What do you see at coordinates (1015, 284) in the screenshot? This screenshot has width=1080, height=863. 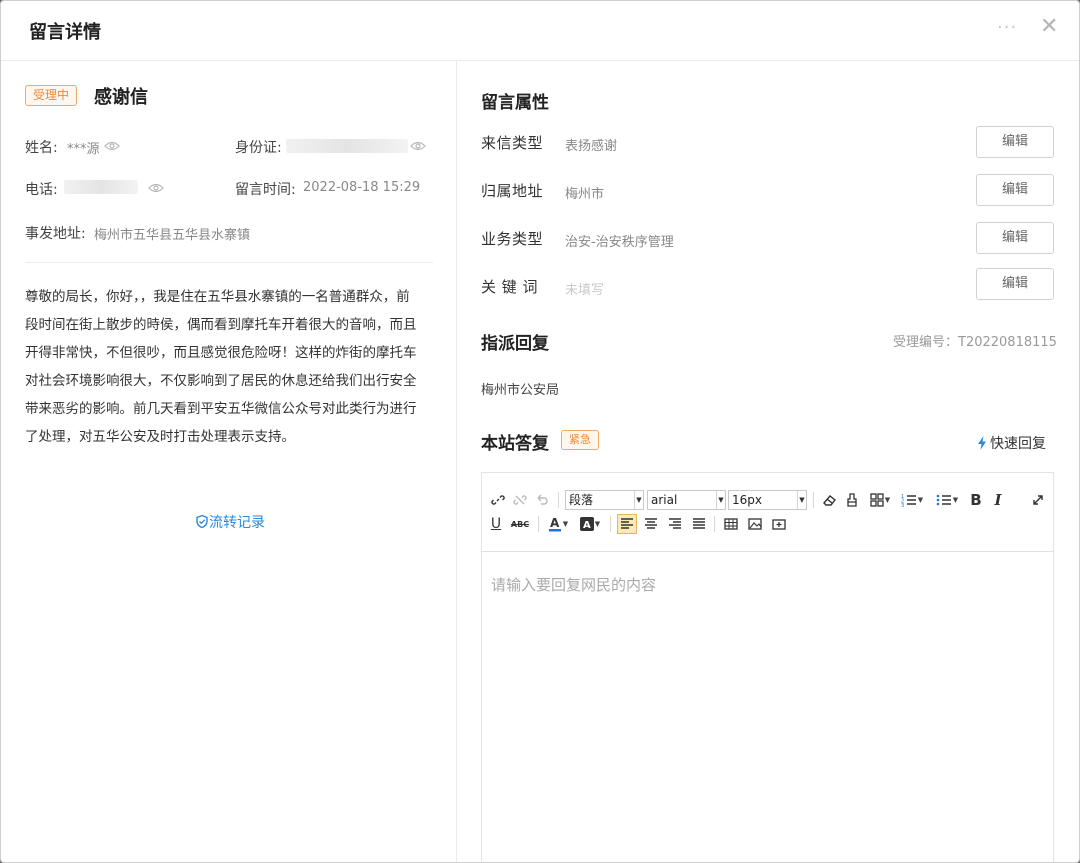 I see `edit-keywords-button: 编辑` at bounding box center [1015, 284].